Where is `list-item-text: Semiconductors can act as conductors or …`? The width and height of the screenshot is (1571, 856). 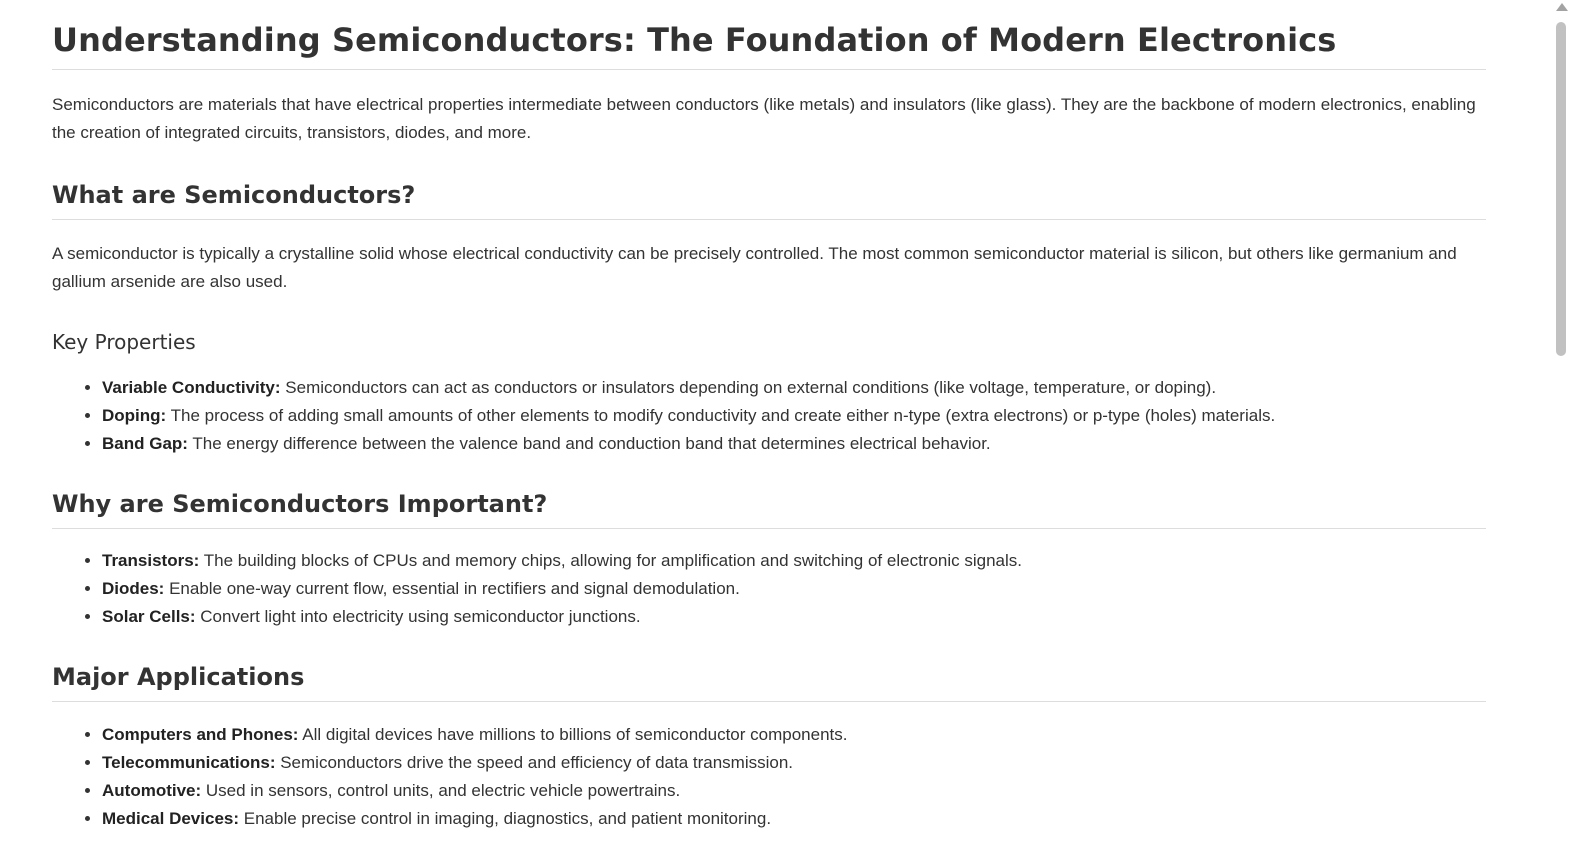
list-item-text: Semiconductors can act as conductors or … is located at coordinates (748, 387).